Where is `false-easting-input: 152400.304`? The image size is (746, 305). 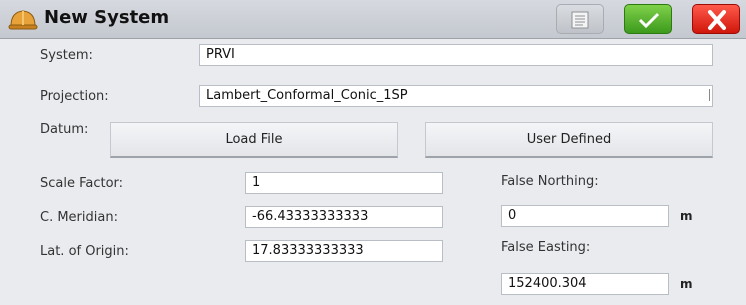 false-easting-input: 152400.304 is located at coordinates (585, 284).